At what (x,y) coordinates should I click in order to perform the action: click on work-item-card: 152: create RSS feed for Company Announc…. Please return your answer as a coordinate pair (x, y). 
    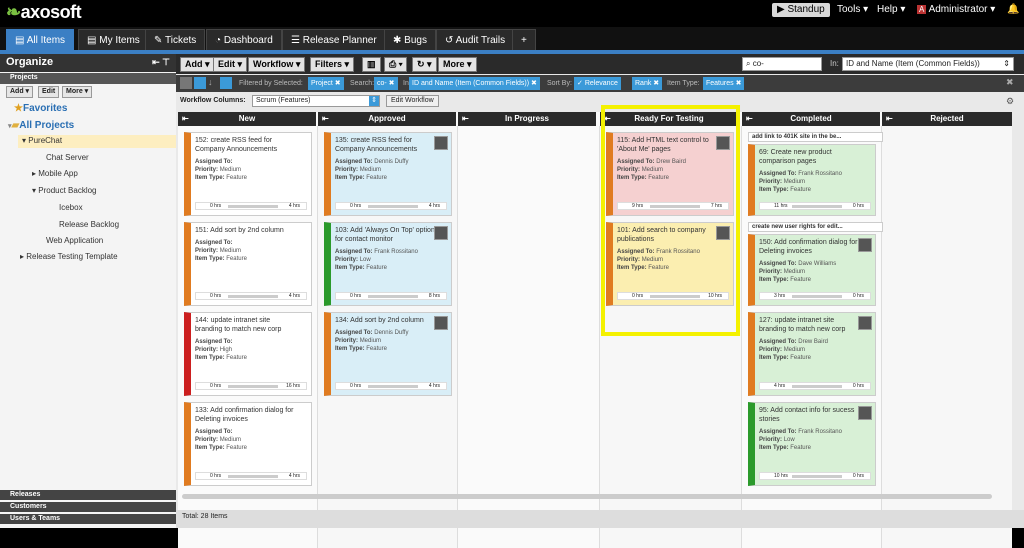
    Looking at the image, I should click on (248, 174).